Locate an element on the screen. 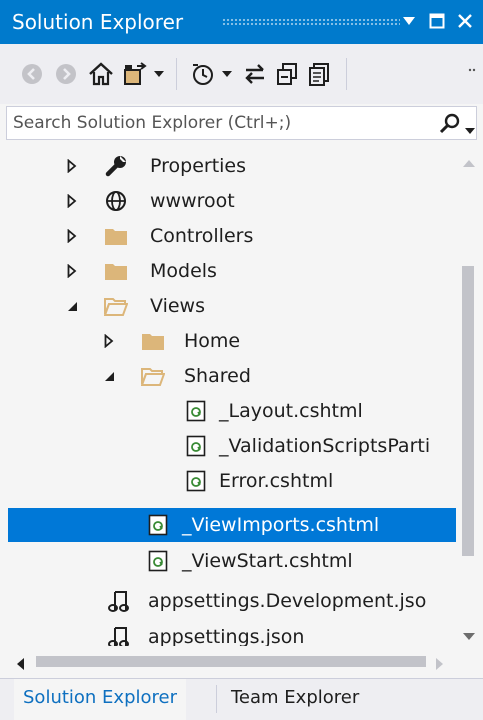 This screenshot has width=483, height=720. tree-item-shared: Shared is located at coordinates (232, 376).